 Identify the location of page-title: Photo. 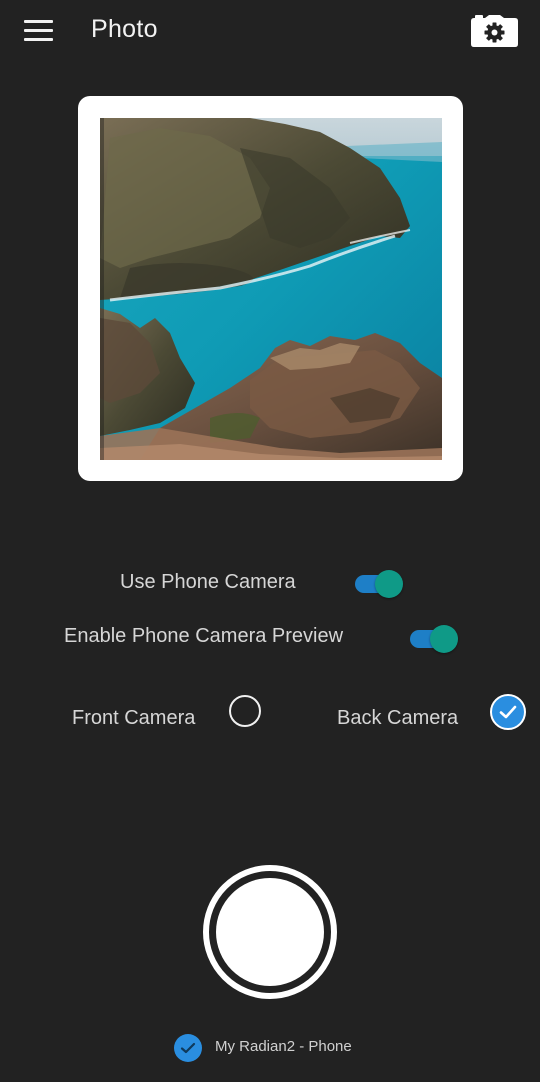
(124, 29).